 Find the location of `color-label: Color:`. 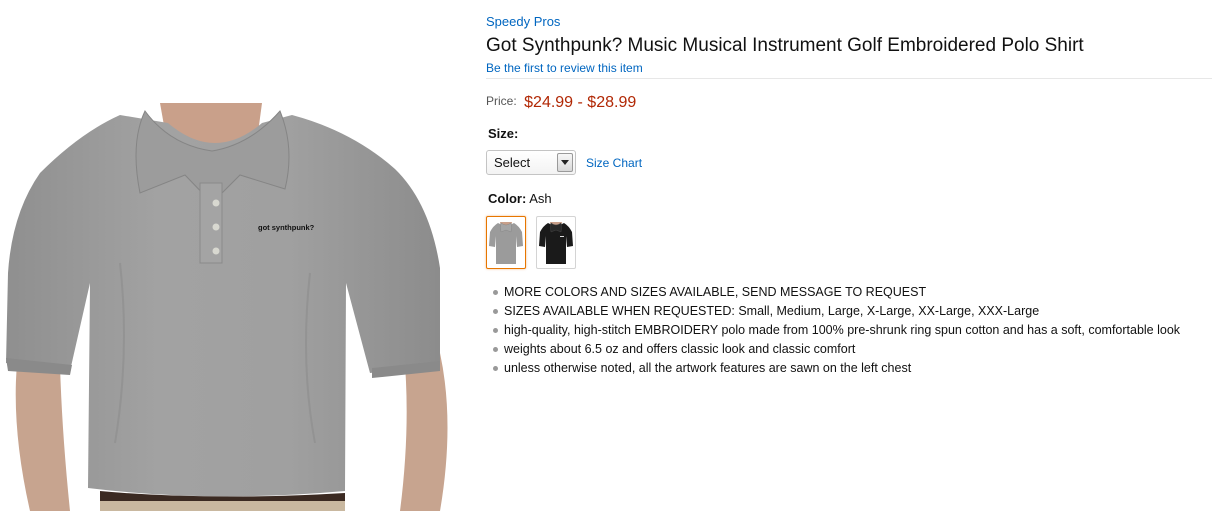

color-label: Color: is located at coordinates (507, 198).